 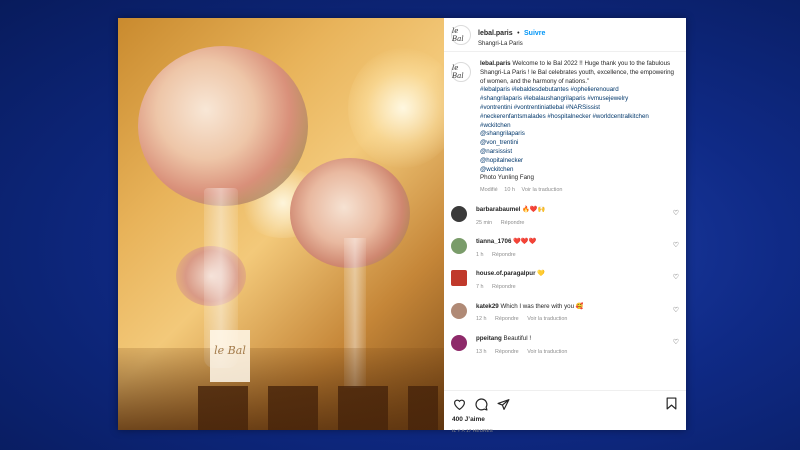 I want to click on bookmark-icon, so click(x=672, y=404).